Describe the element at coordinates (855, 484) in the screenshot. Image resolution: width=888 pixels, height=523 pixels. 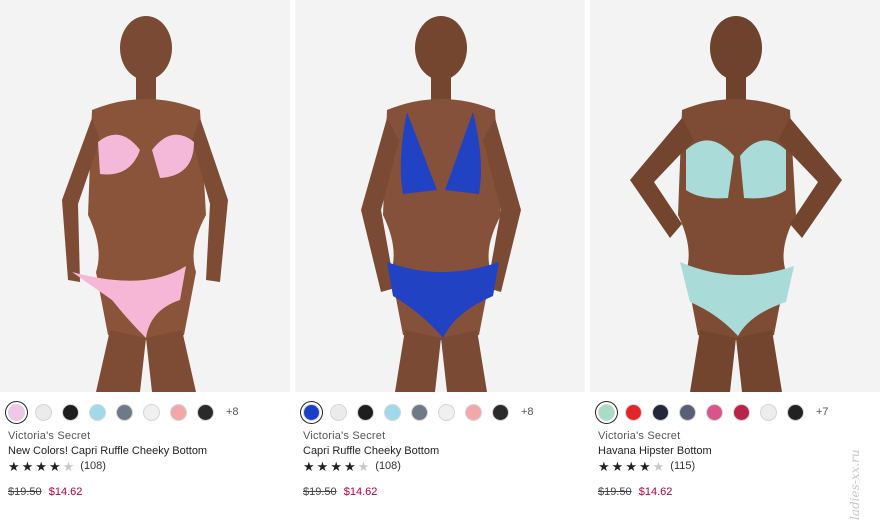
I see `watermark: ladies-xx.ru` at that location.